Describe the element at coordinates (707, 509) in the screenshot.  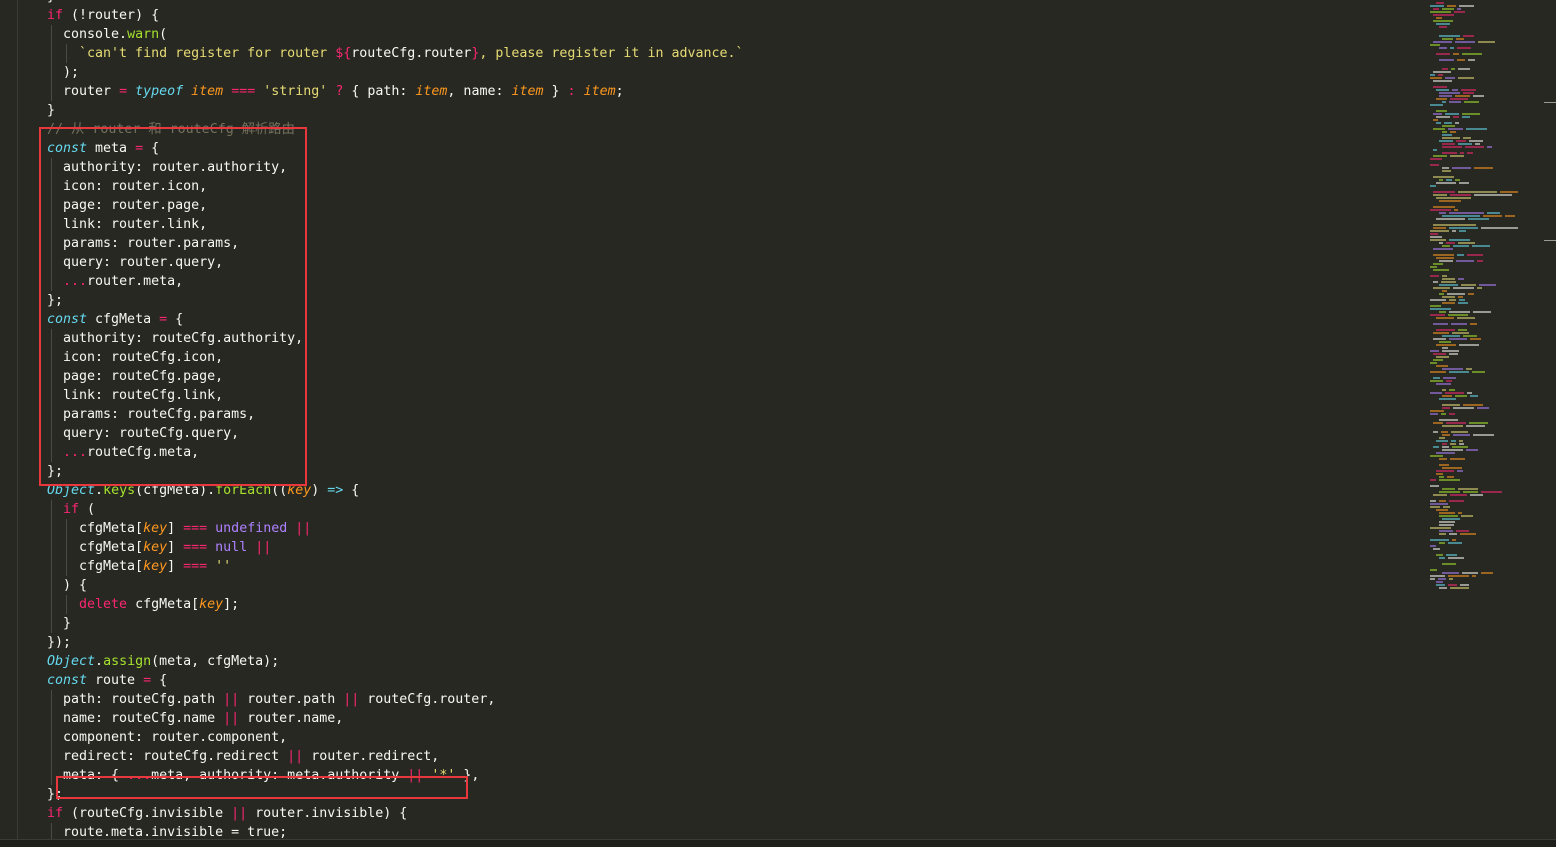
I see `code-line: if (` at that location.